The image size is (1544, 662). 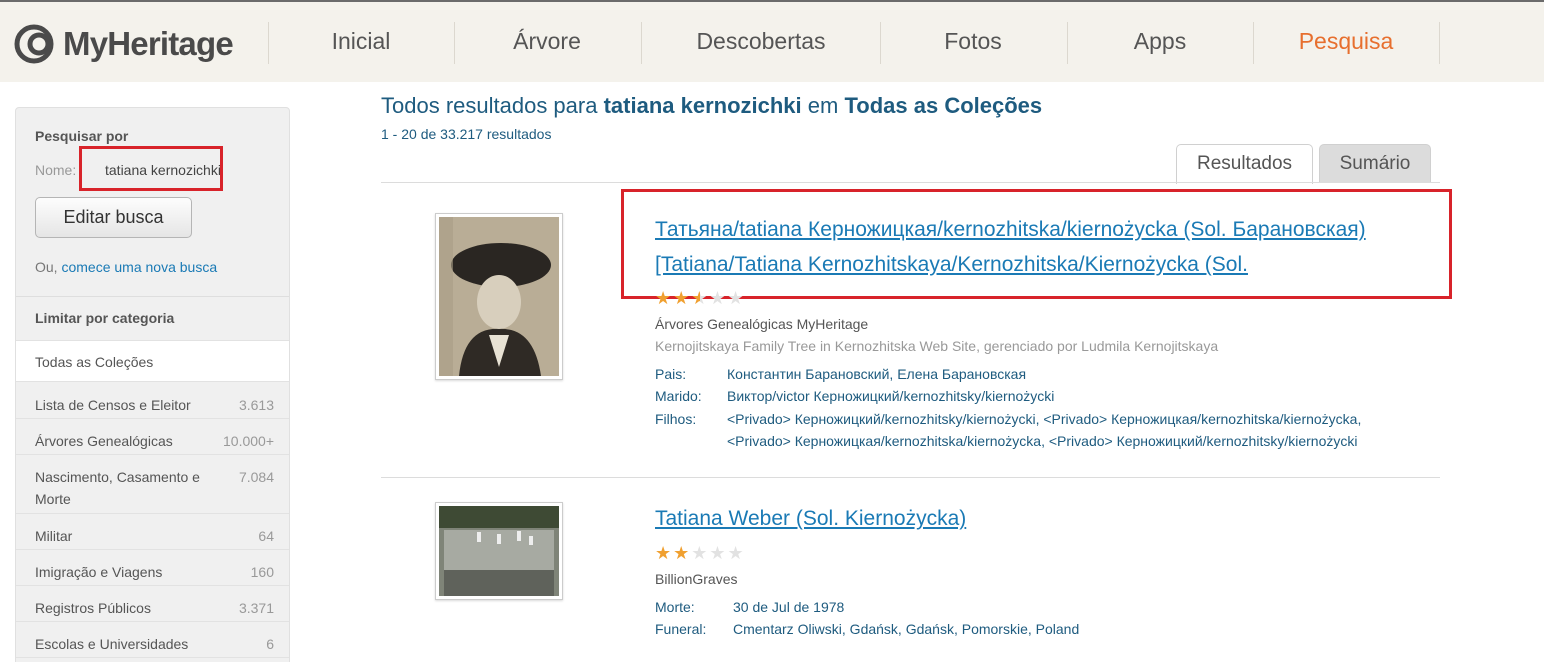 What do you see at coordinates (727, 298) in the screenshot?
I see `empty-star-icon: ★★` at bounding box center [727, 298].